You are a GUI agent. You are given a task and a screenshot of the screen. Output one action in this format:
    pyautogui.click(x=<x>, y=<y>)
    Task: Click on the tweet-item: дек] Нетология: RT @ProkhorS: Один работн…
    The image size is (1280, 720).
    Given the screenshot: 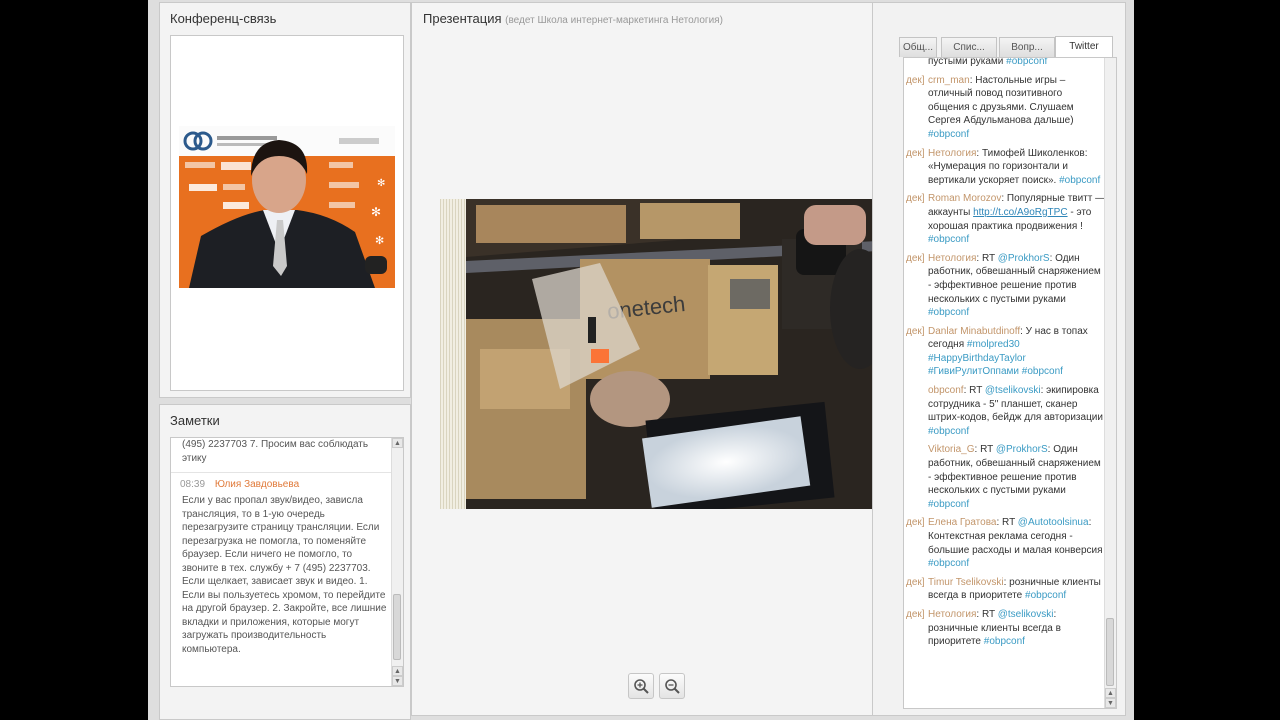 What is the action you would take?
    pyautogui.click(x=1005, y=286)
    